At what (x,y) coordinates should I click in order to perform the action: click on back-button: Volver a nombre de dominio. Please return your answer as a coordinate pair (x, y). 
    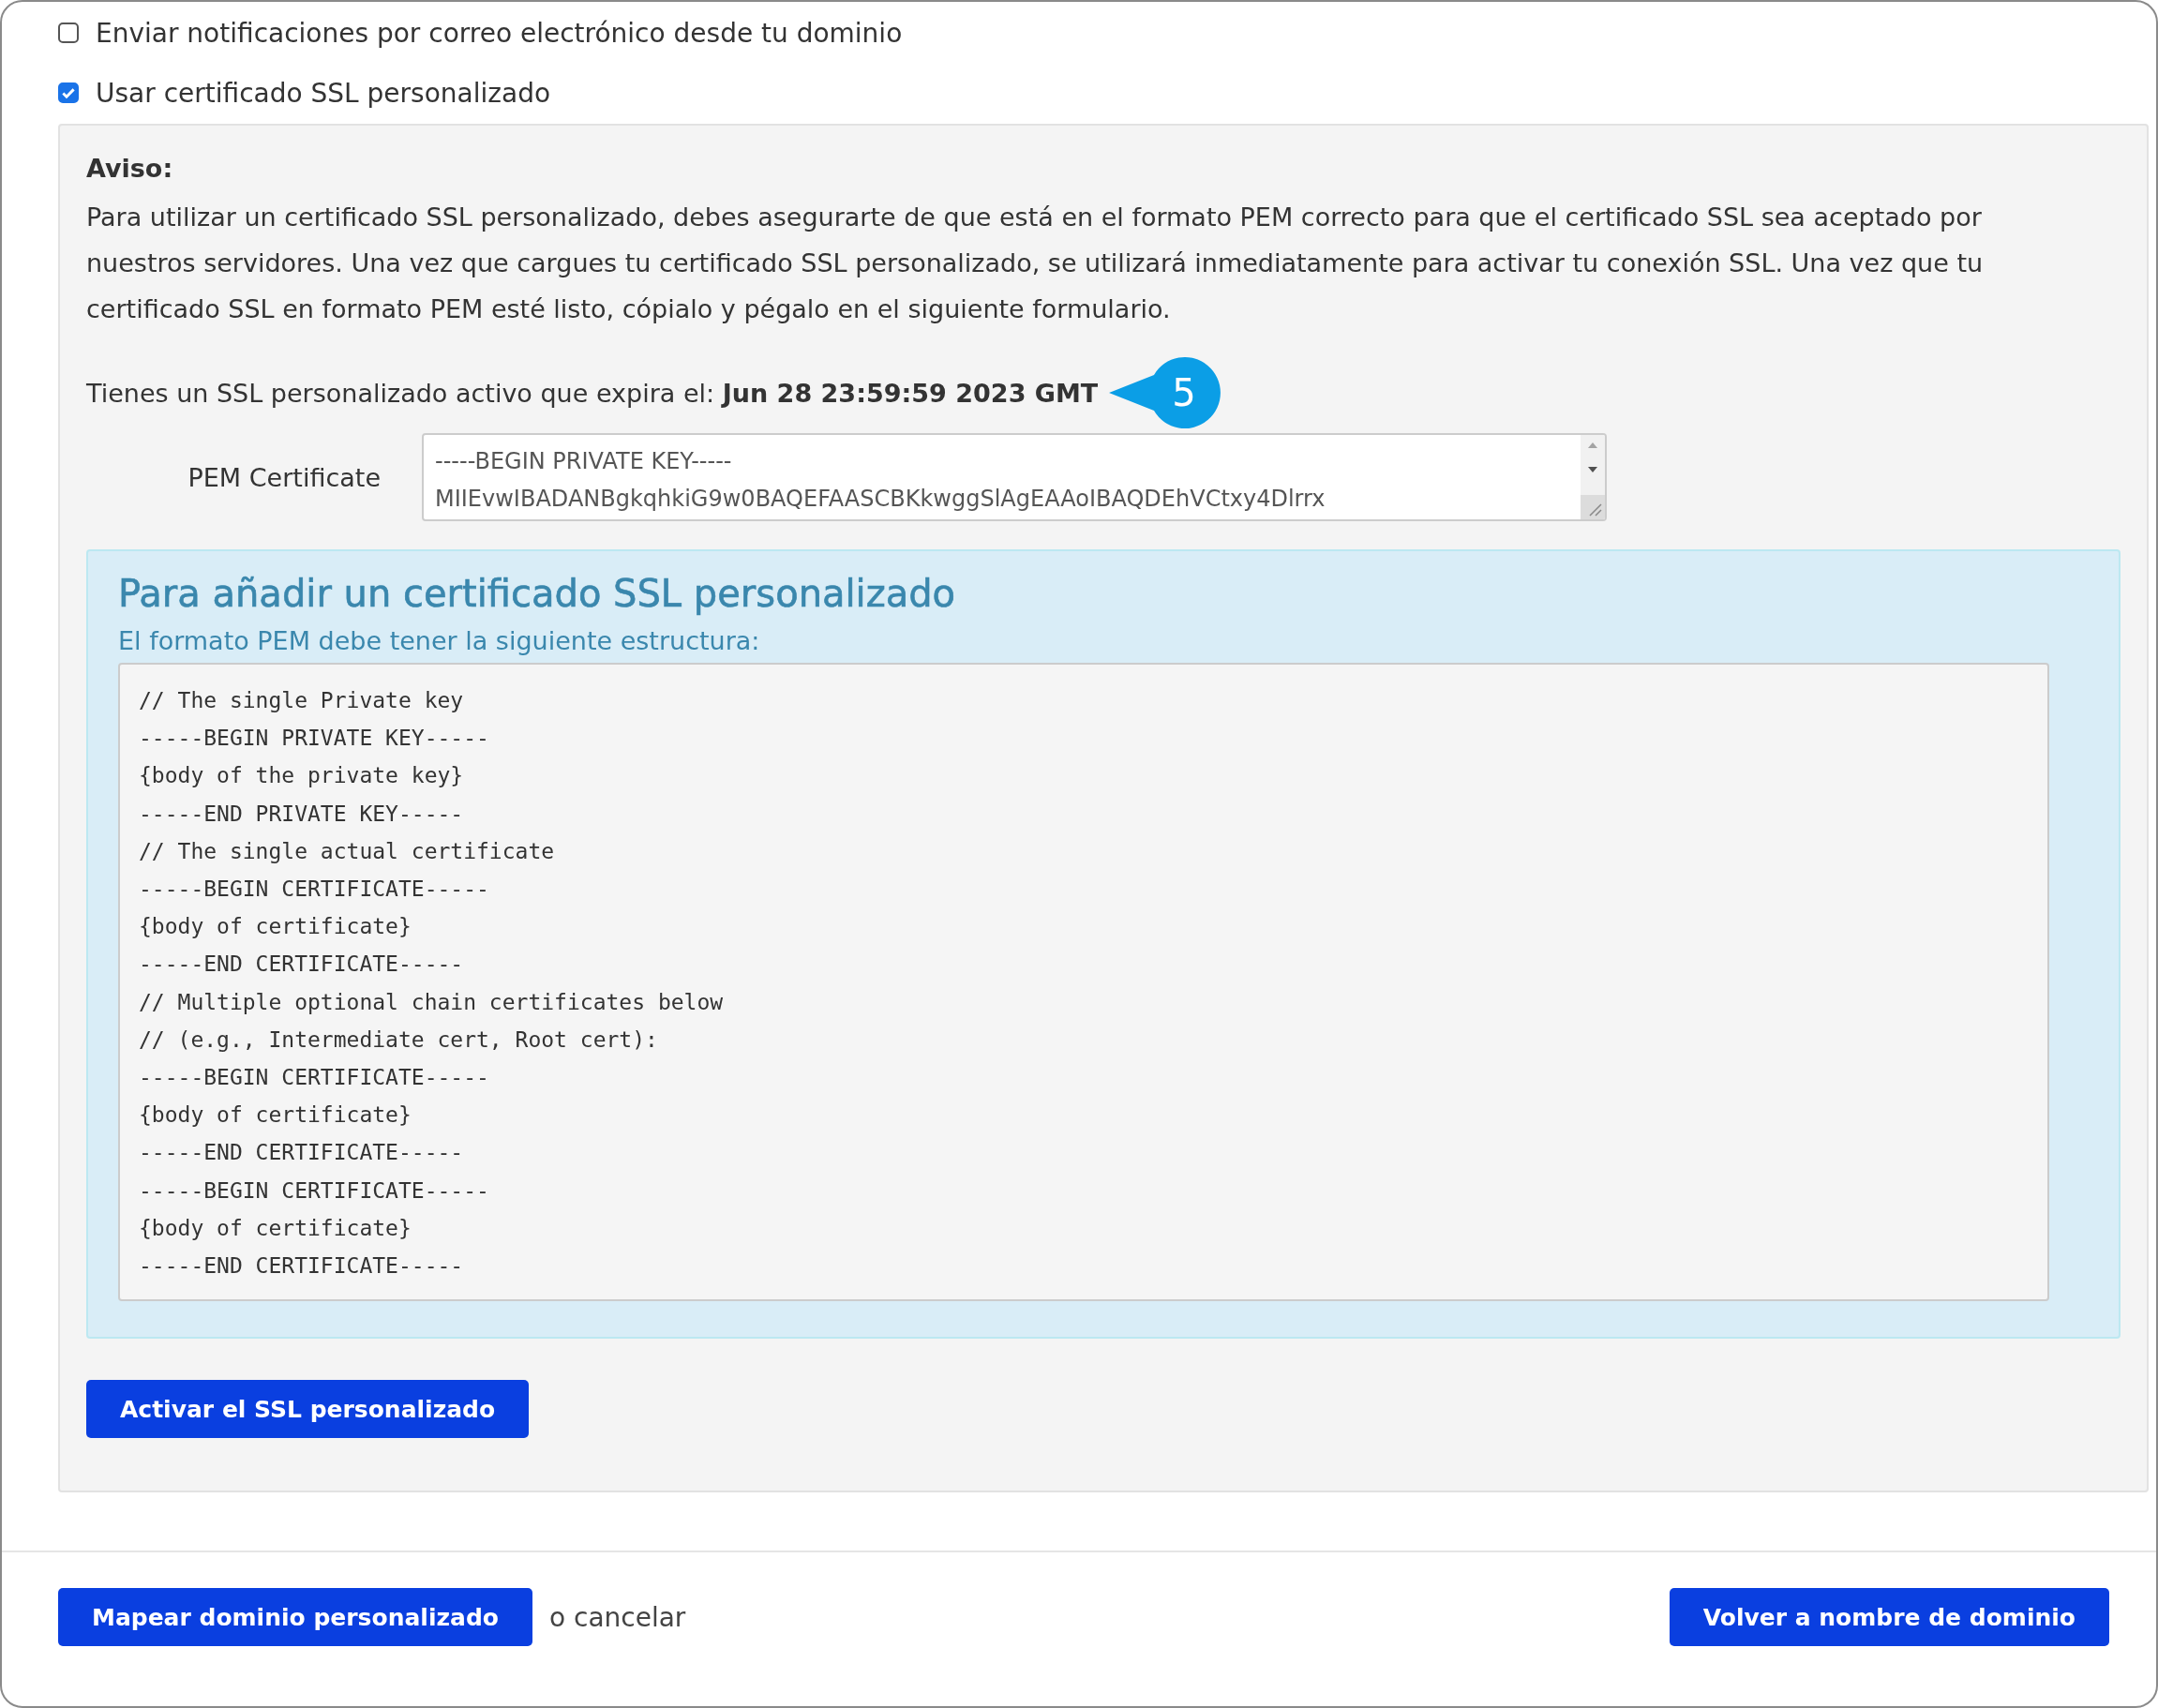
    Looking at the image, I should click on (1889, 1617).